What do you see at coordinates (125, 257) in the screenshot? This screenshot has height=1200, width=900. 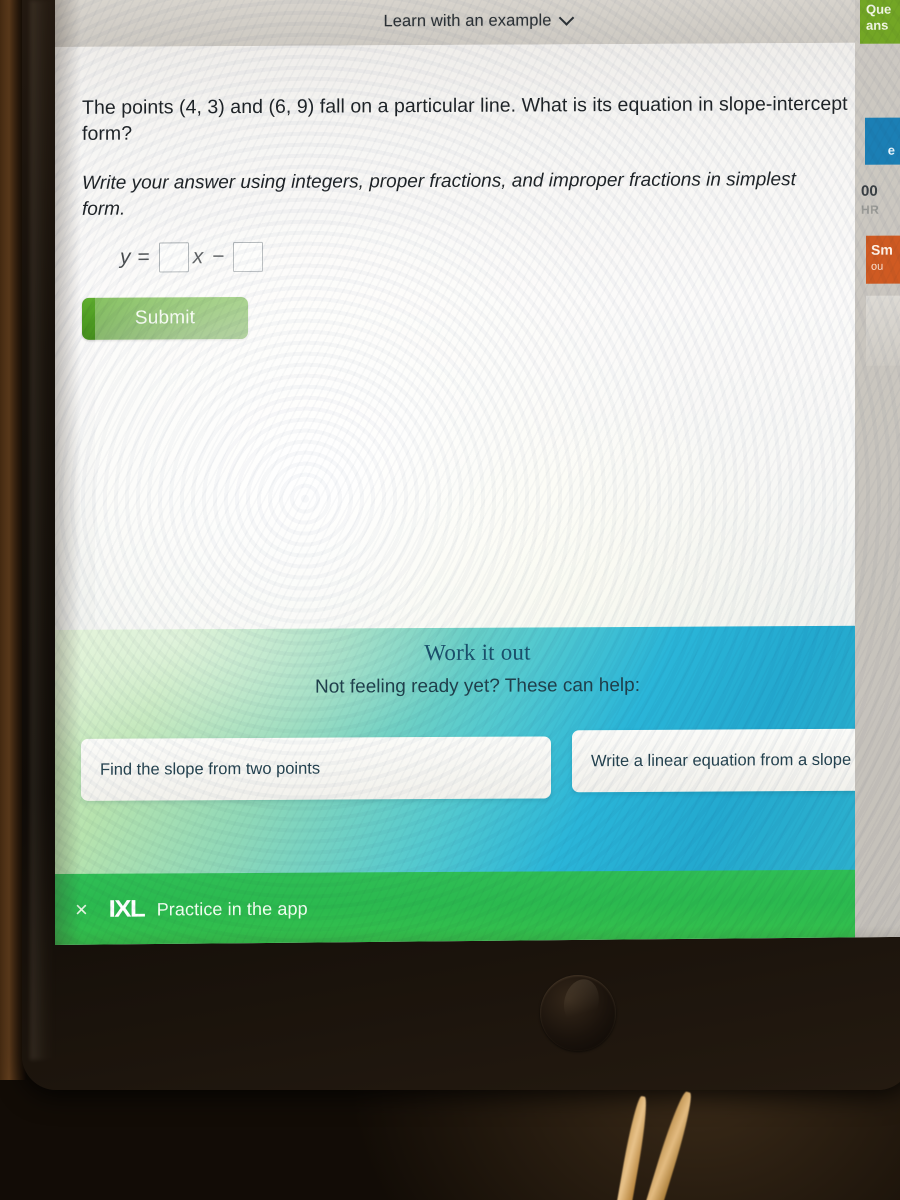 I see `equation-lhs: y` at bounding box center [125, 257].